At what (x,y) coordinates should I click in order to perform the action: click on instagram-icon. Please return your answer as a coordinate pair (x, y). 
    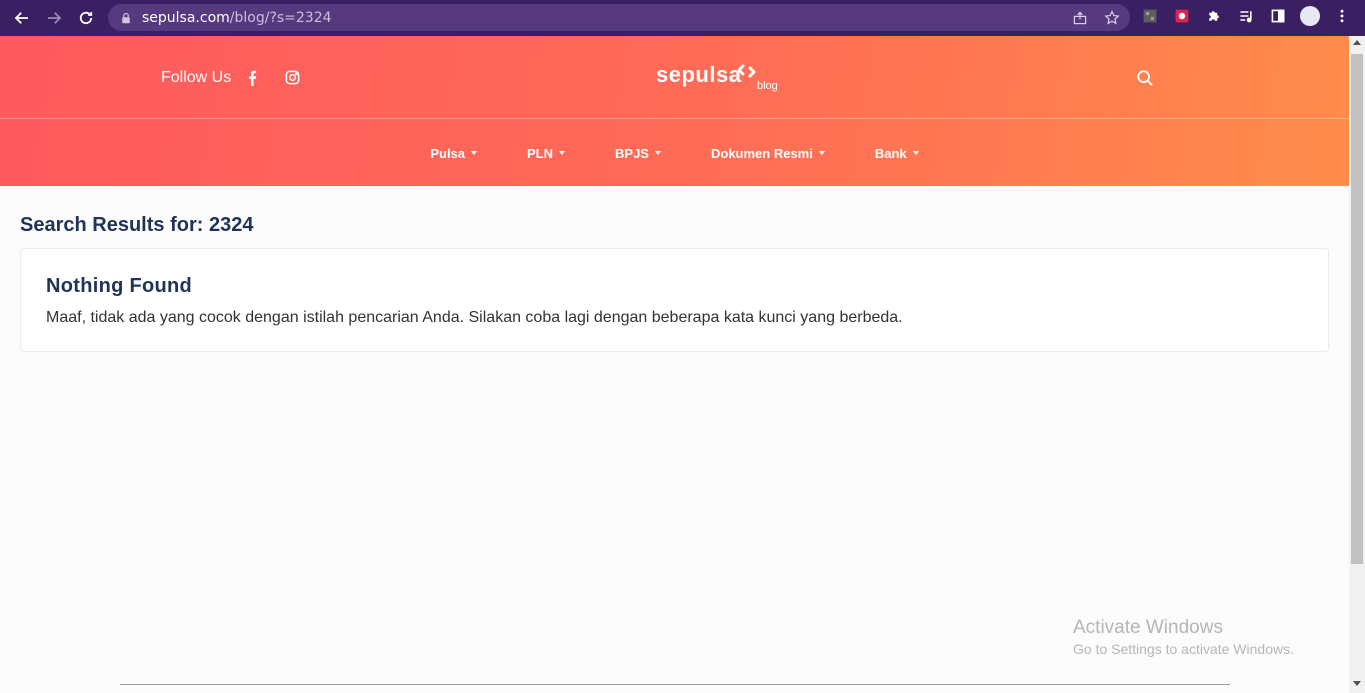
    Looking at the image, I should click on (292, 77).